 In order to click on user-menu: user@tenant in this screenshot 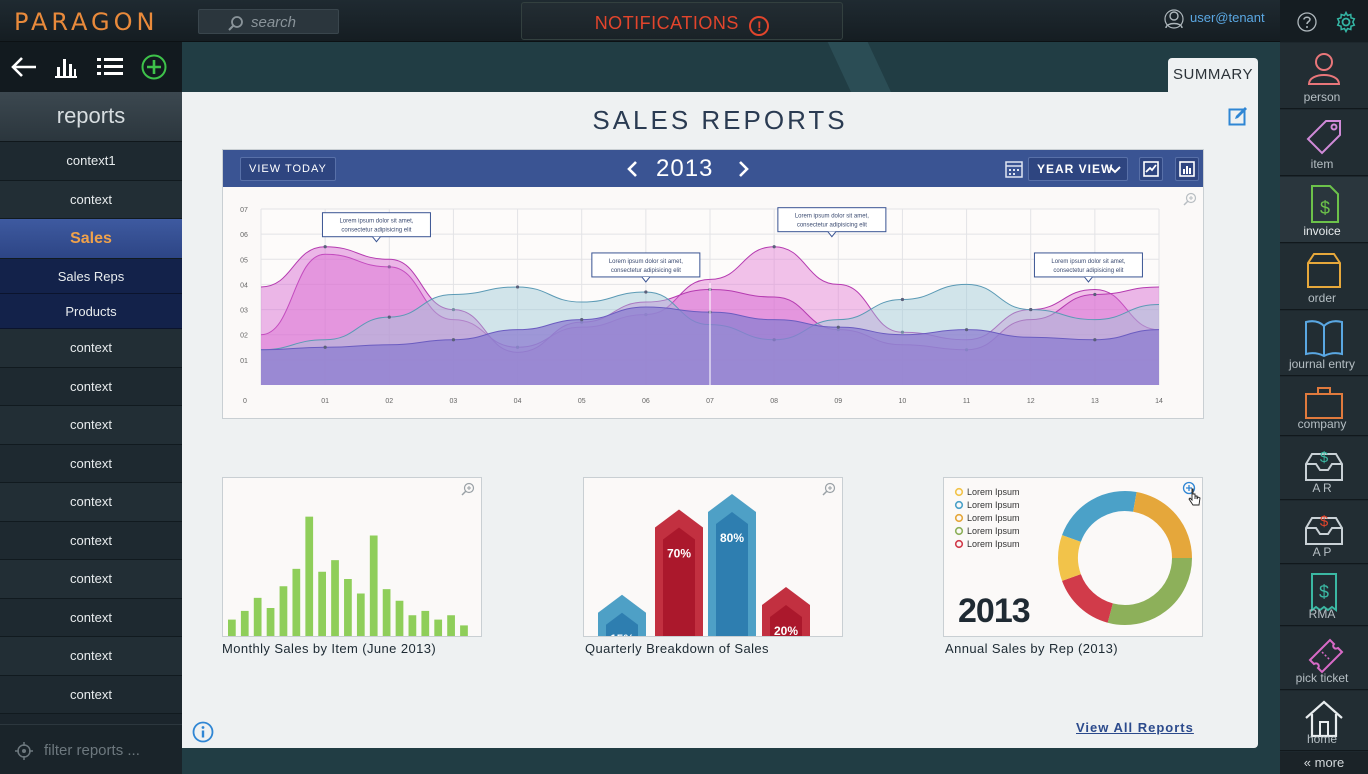, I will do `click(1214, 19)`.